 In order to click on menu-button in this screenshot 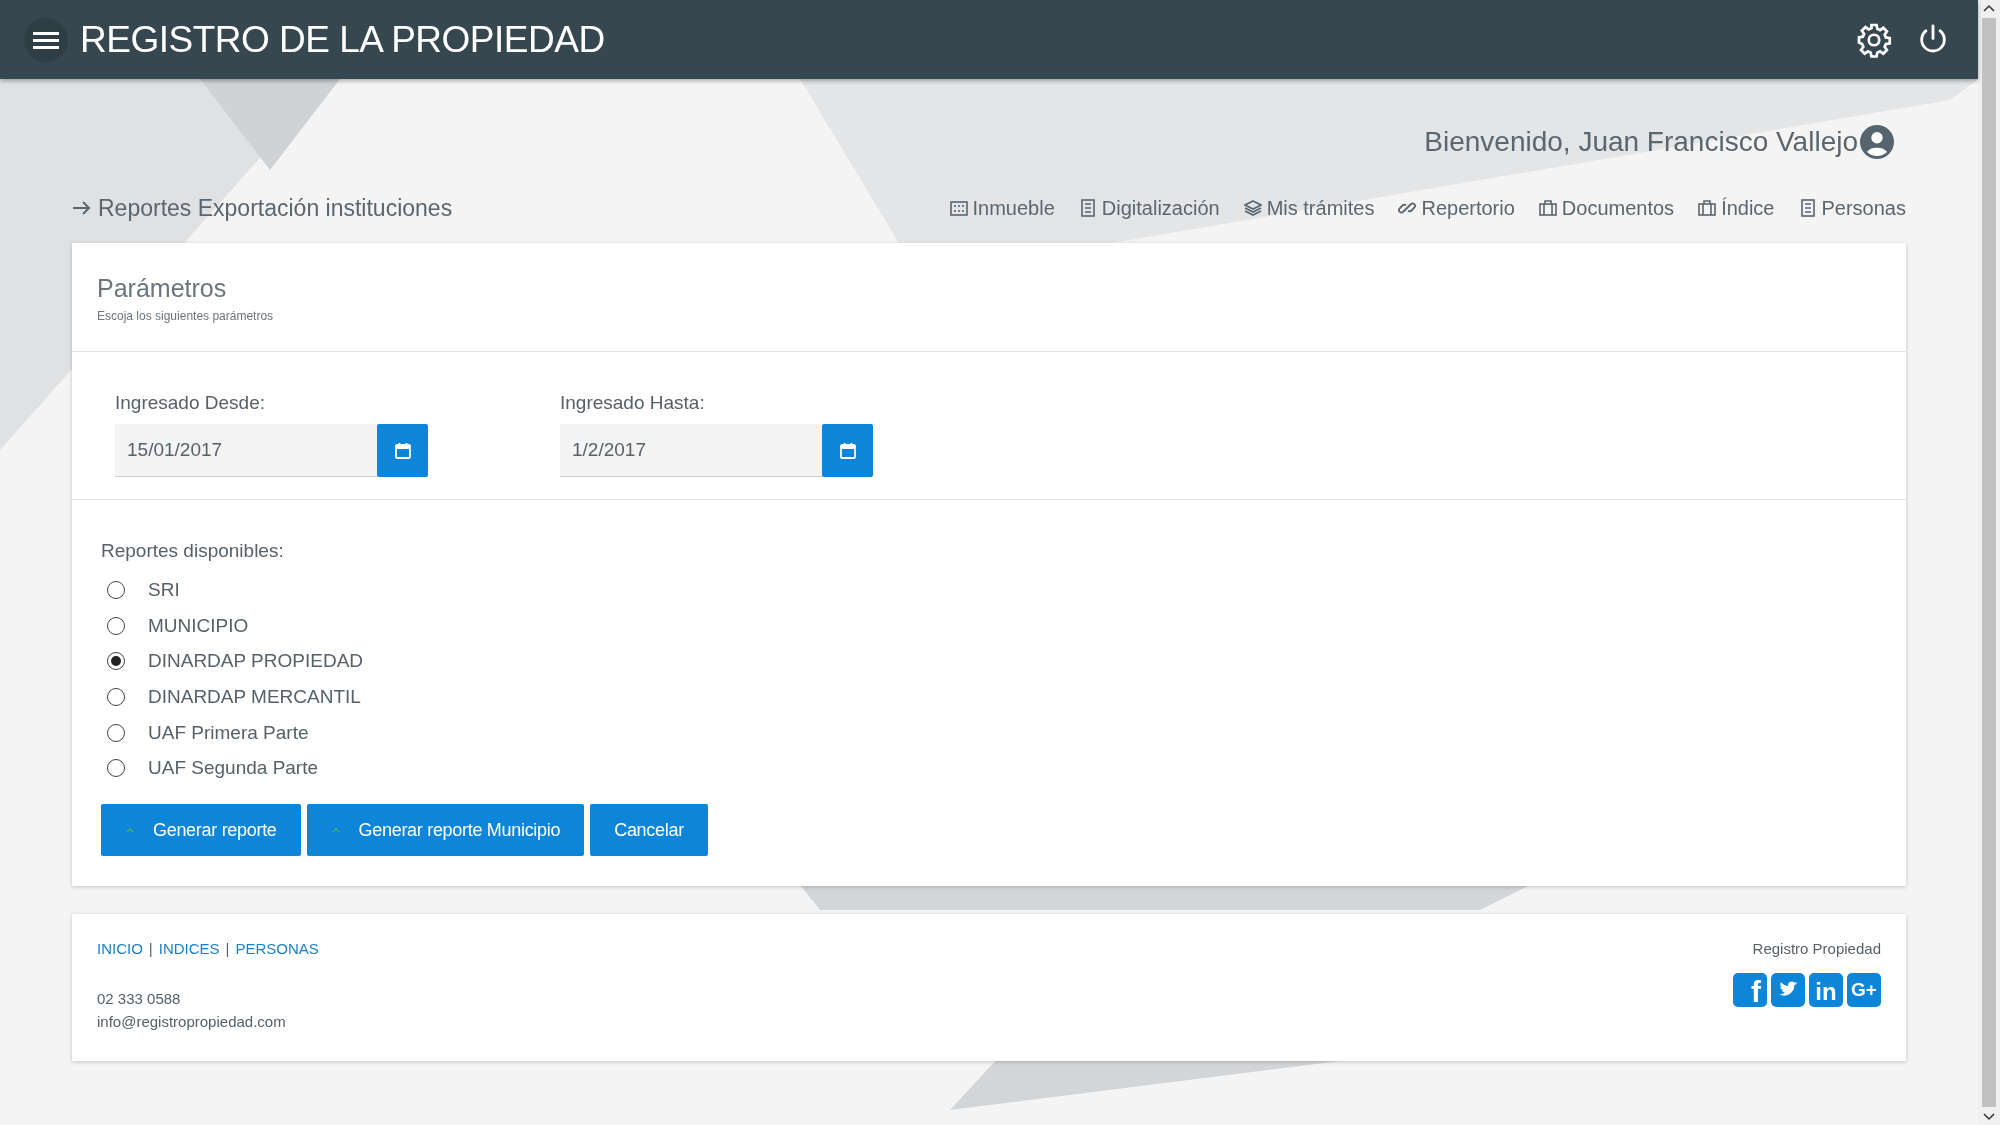, I will do `click(46, 39)`.